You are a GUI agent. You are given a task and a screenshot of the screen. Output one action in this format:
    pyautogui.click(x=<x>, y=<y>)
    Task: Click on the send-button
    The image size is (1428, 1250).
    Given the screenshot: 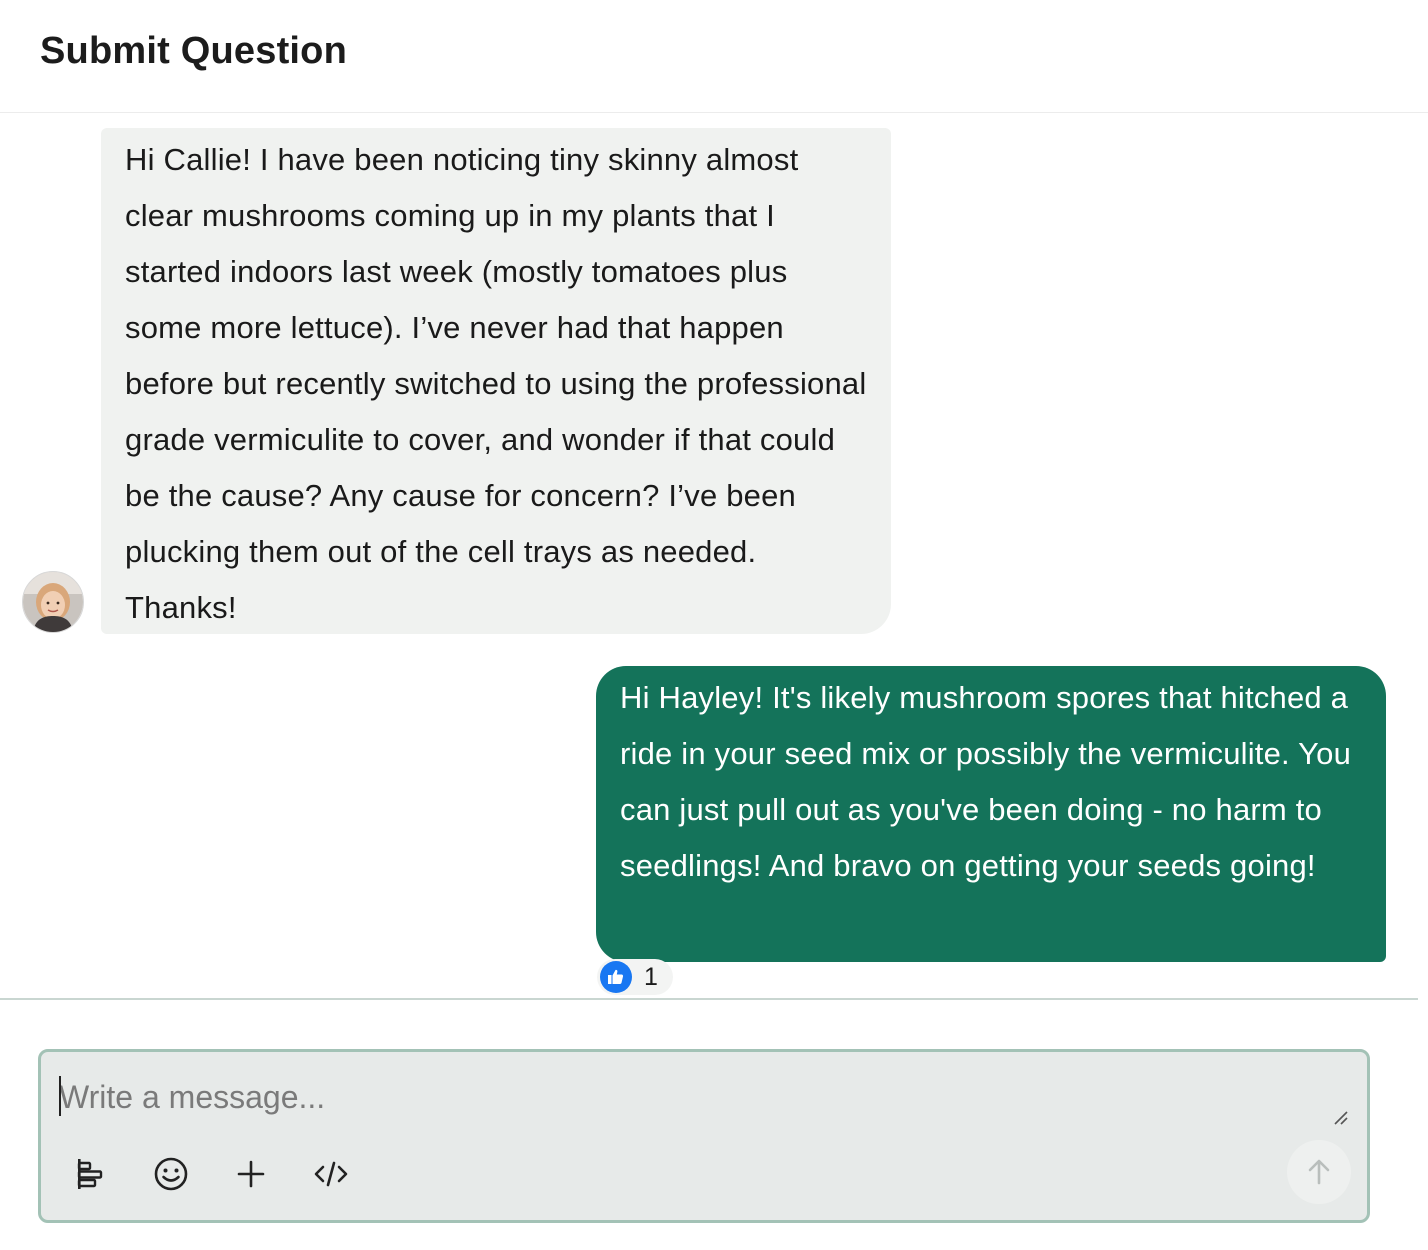 What is the action you would take?
    pyautogui.click(x=1319, y=1172)
    